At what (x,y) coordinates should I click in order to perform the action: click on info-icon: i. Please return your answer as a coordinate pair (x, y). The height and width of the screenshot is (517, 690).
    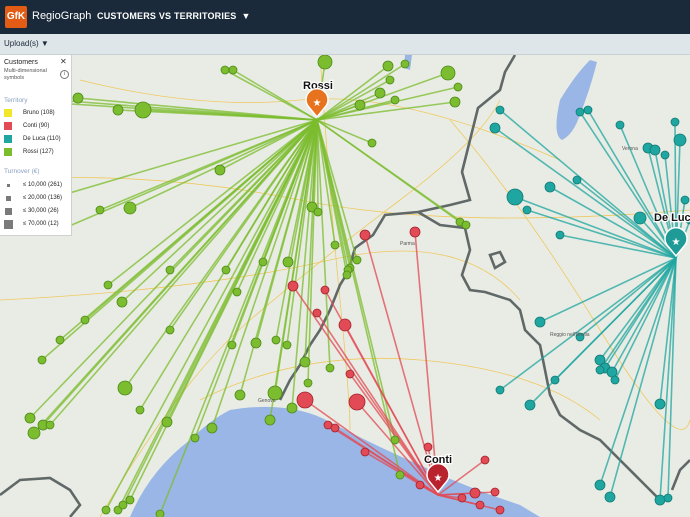
    Looking at the image, I should click on (64, 74).